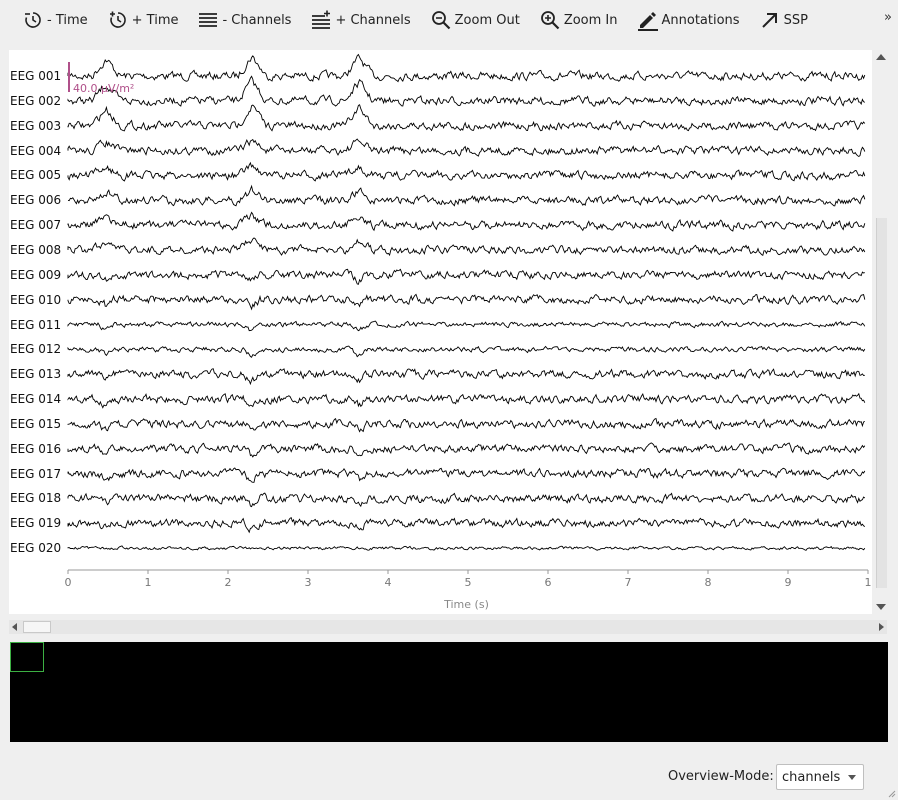  What do you see at coordinates (104, 88) in the screenshot?
I see `scale-bar-label: 40.0 µV/m²` at bounding box center [104, 88].